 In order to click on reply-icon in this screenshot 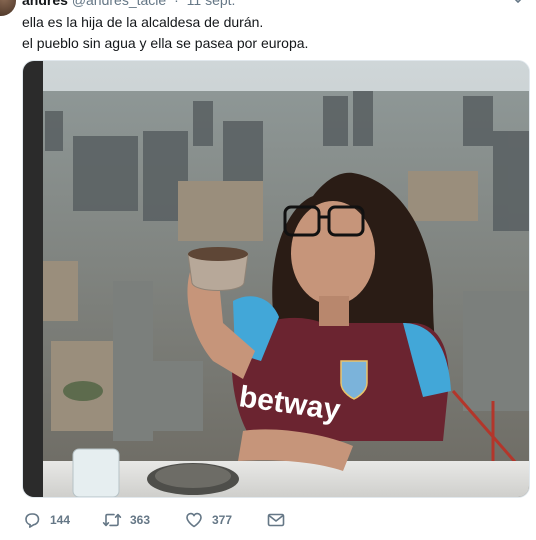, I will do `click(32, 520)`.